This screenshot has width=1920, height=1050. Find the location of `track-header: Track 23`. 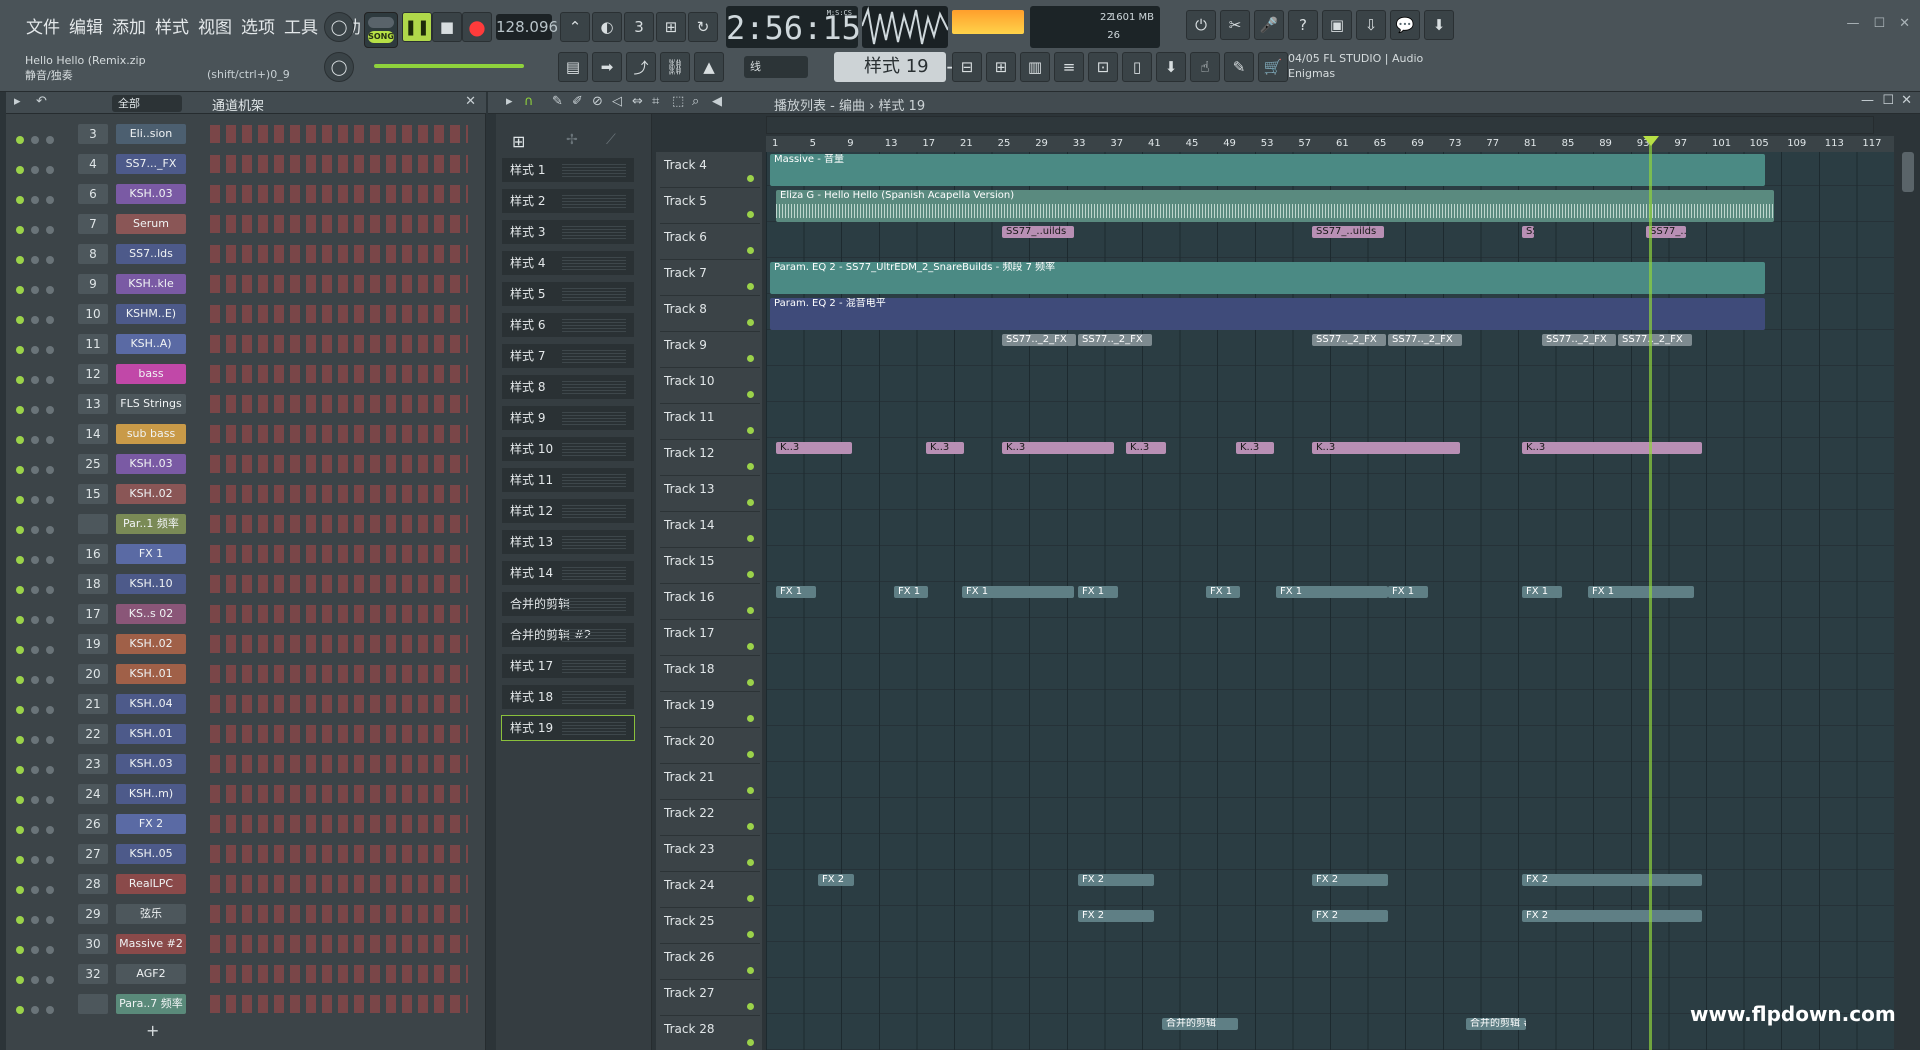

track-header: Track 23 is located at coordinates (710, 854).